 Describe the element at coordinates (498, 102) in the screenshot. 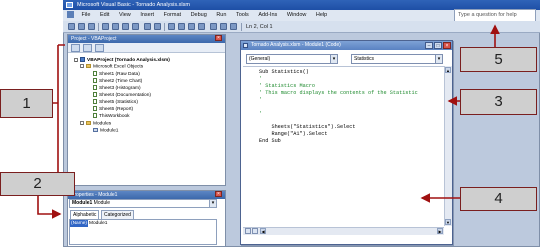

I see `callout-3: 3` at that location.